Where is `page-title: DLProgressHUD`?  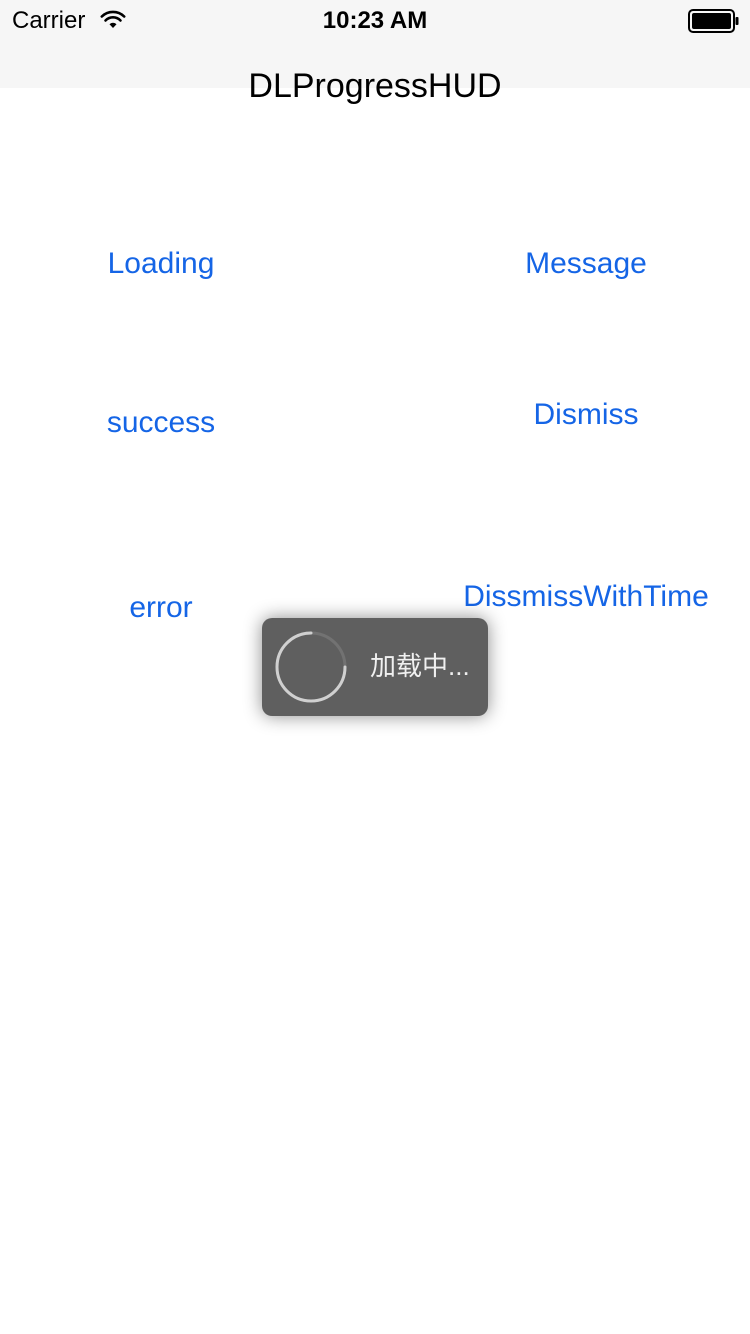
page-title: DLProgressHUD is located at coordinates (375, 86).